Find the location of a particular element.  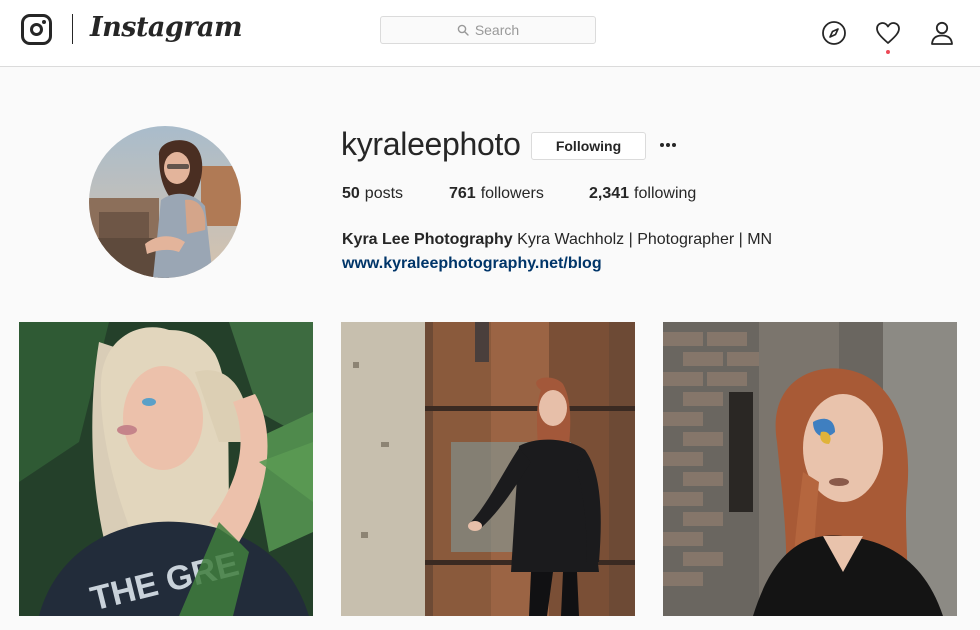

ellipsis-icon is located at coordinates (662, 145).